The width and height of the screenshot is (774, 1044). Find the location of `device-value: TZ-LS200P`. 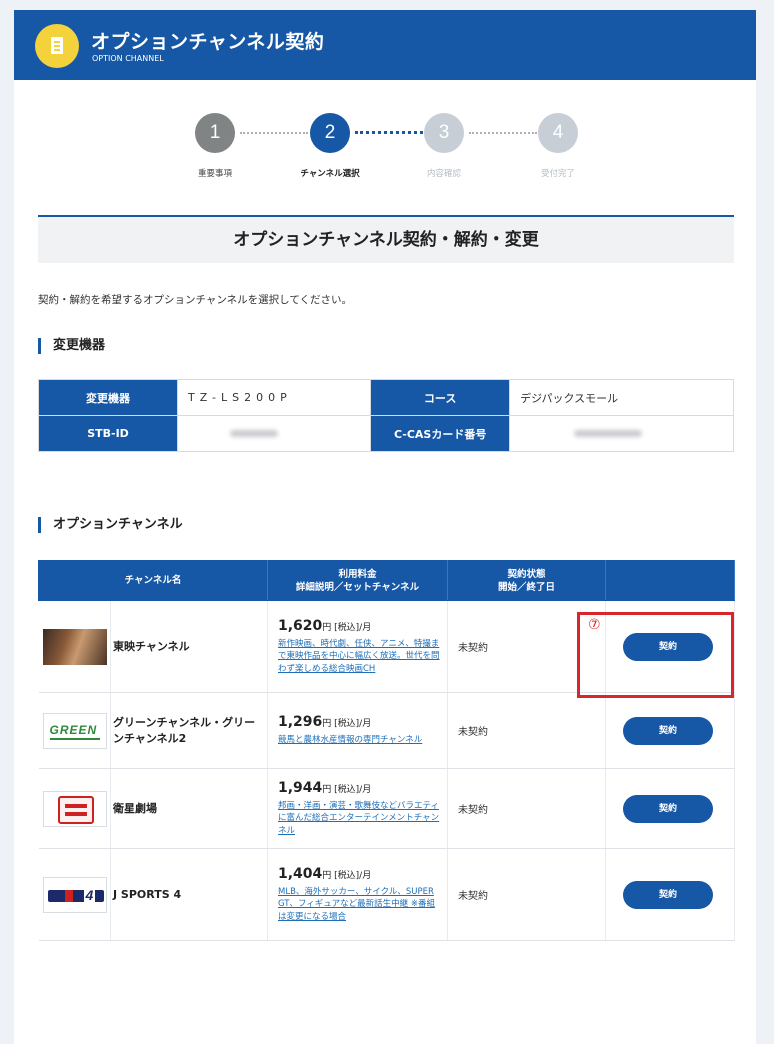

device-value: TZ-LS200P is located at coordinates (274, 397).